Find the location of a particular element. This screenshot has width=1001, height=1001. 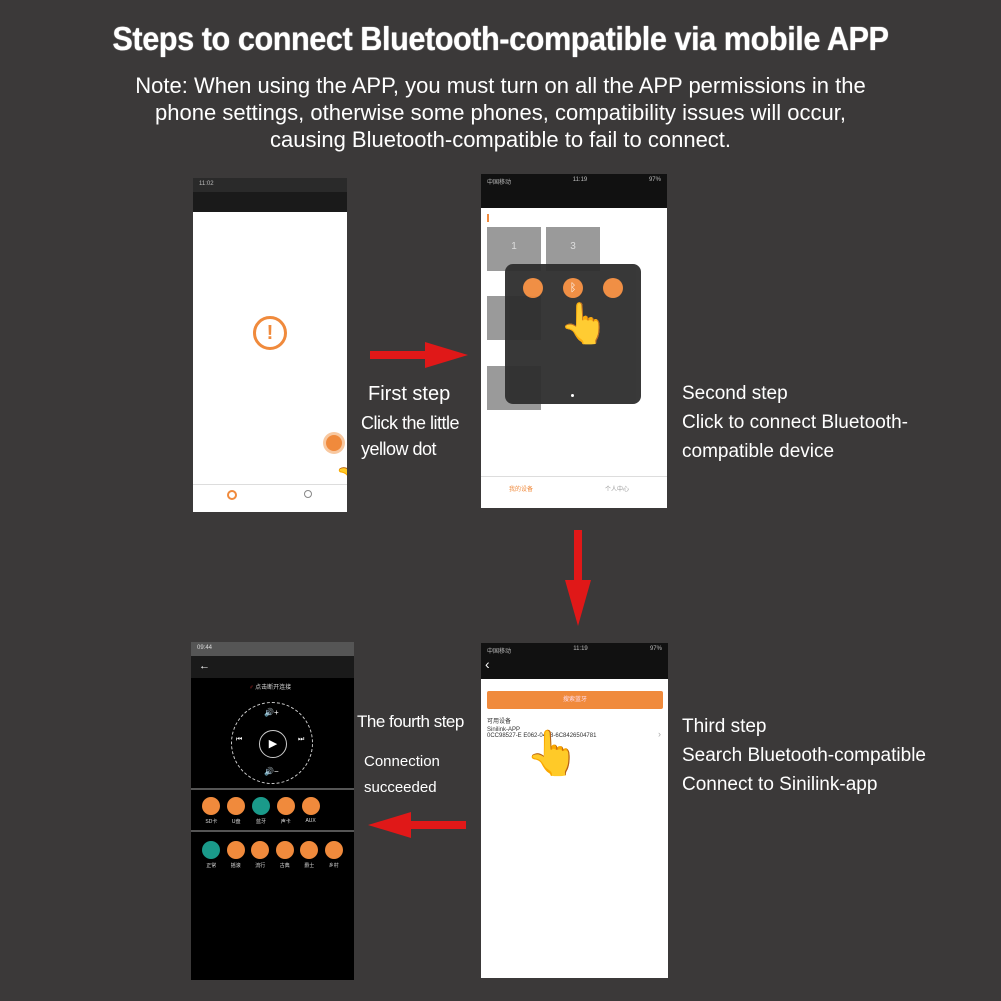

eq-country: 乡村 is located at coordinates (333, 855).